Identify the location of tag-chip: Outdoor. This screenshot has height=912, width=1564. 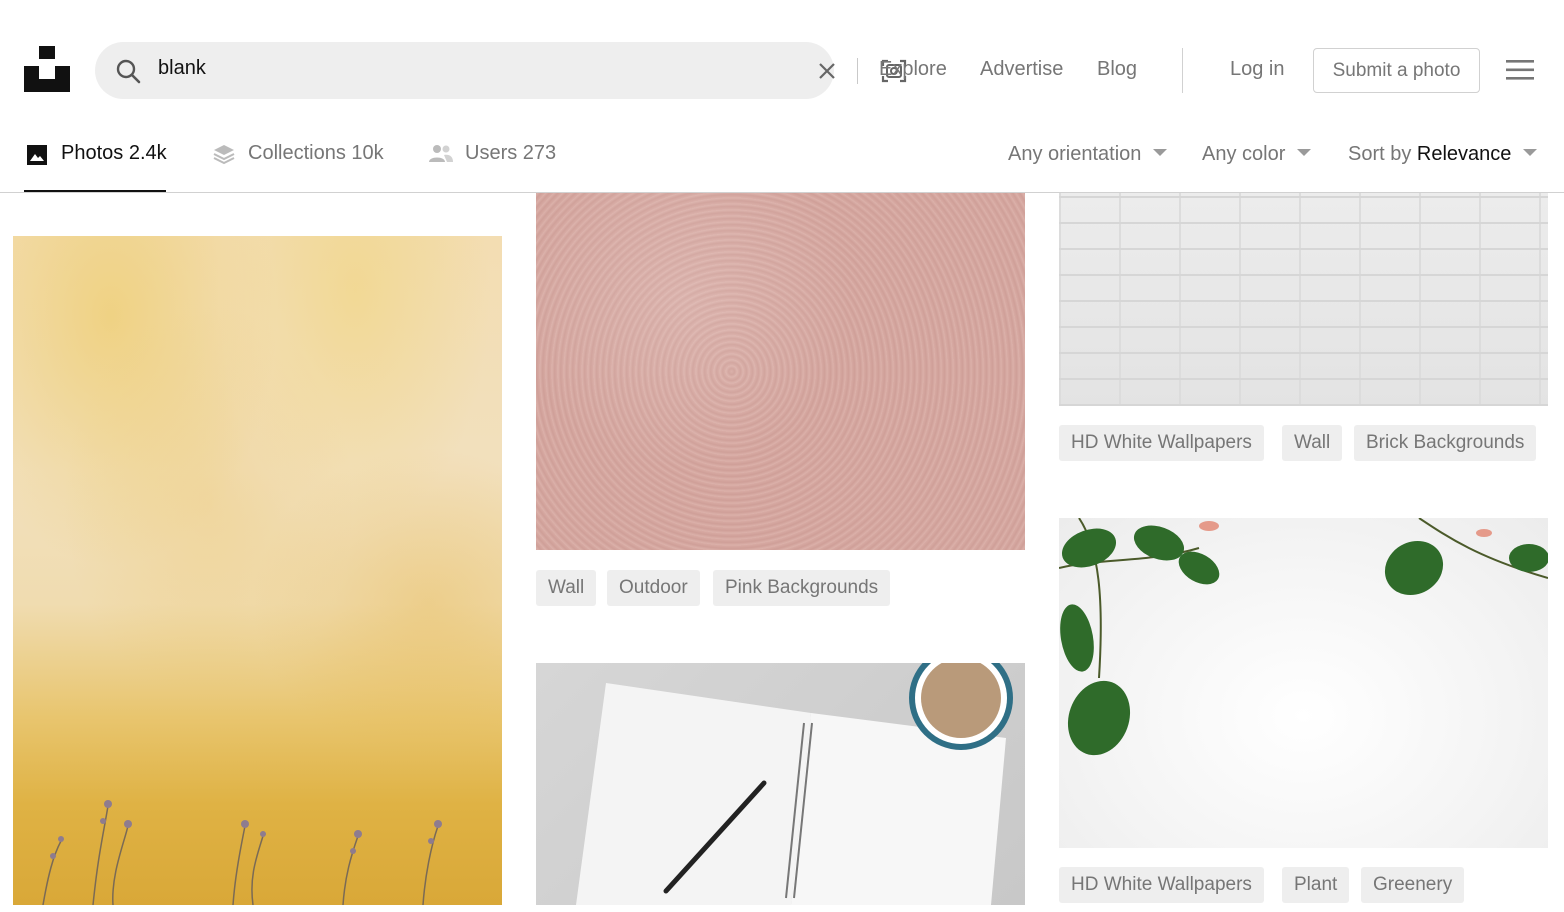
(653, 588).